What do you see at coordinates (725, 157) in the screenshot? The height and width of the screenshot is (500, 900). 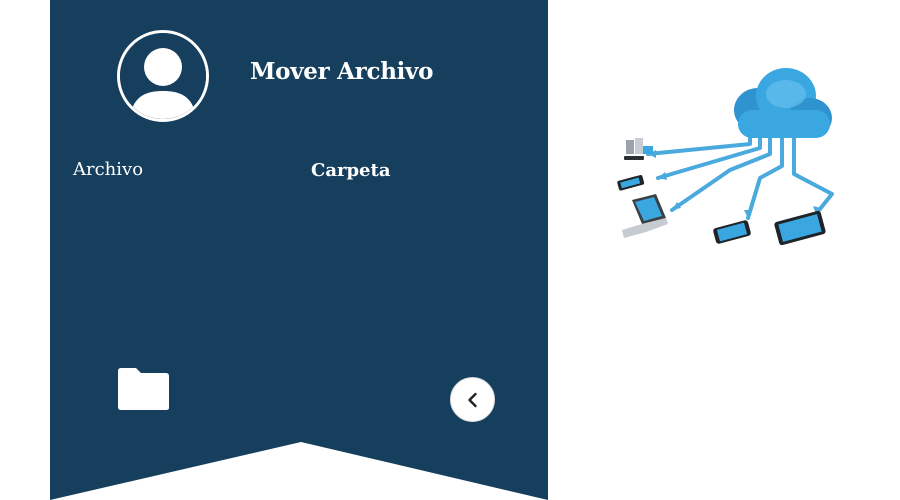 I see `cloud-network-illustration` at bounding box center [725, 157].